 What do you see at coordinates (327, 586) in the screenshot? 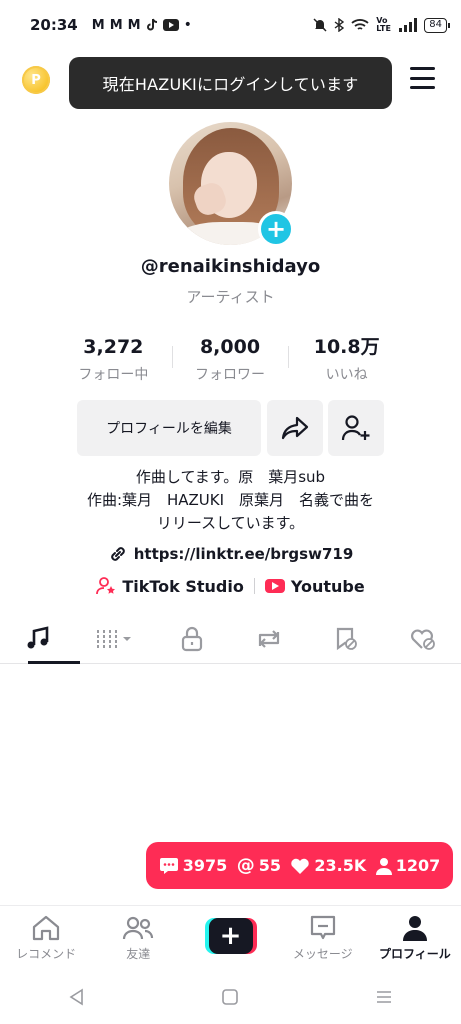
I see `youtube-label: Youtube` at bounding box center [327, 586].